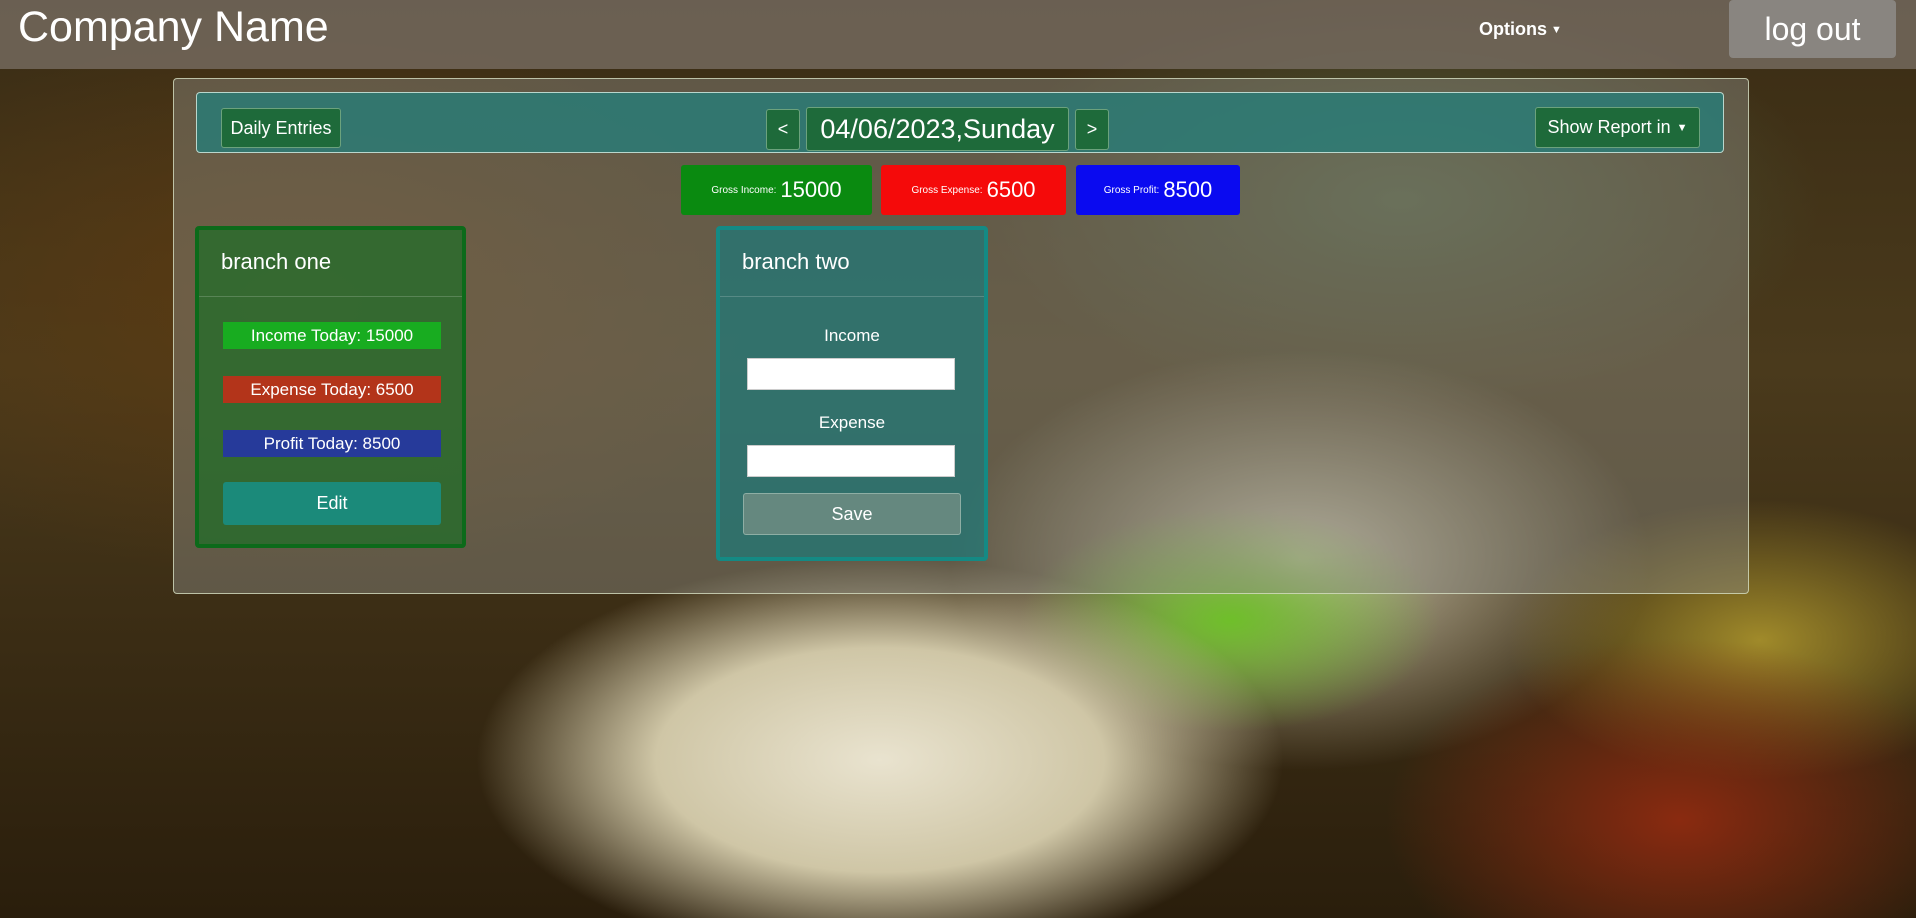  What do you see at coordinates (332, 443) in the screenshot?
I see `profit-today-badge: Profit Today: 8500` at bounding box center [332, 443].